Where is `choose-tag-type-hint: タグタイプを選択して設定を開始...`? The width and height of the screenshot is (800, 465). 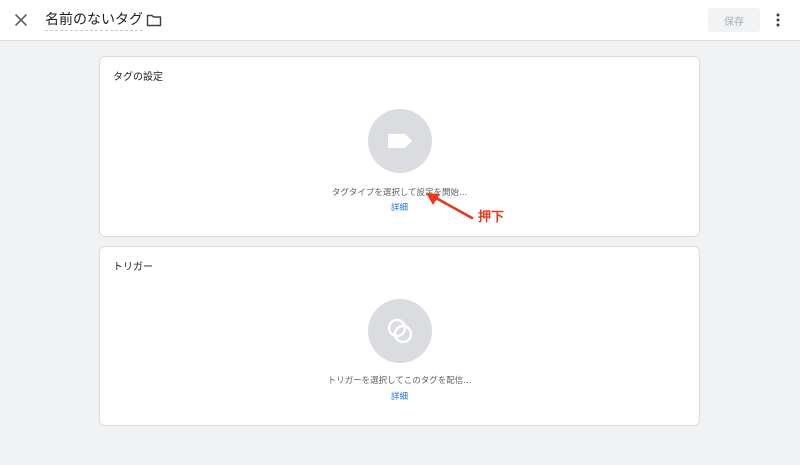
choose-tag-type-hint: タグタイプを選択して設定を開始... is located at coordinates (399, 192).